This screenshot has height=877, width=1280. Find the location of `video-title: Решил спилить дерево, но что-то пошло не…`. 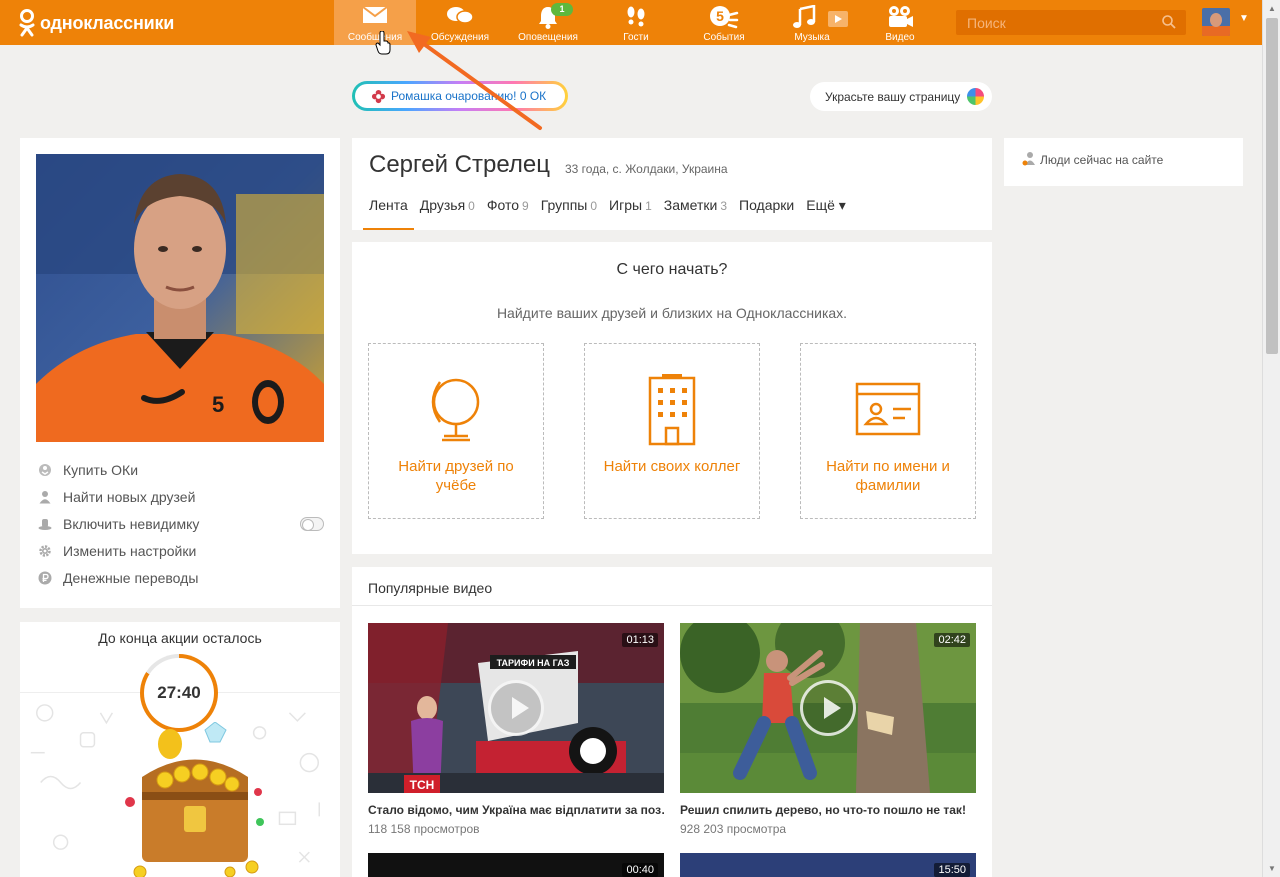

video-title: Решил спилить дерево, но что-то пошло не… is located at coordinates (828, 810).